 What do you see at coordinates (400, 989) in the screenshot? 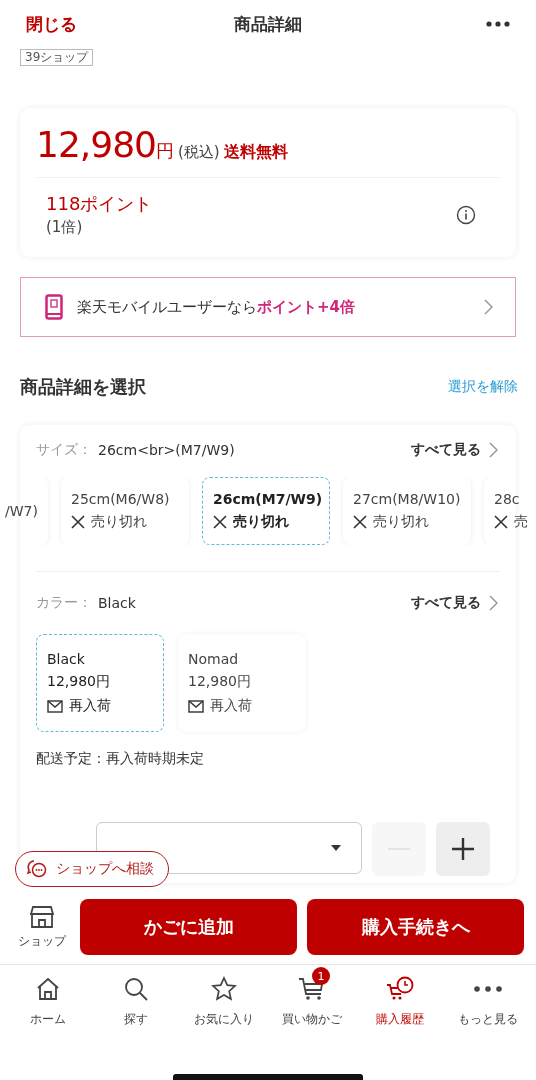
I see `cart-clock-icon` at bounding box center [400, 989].